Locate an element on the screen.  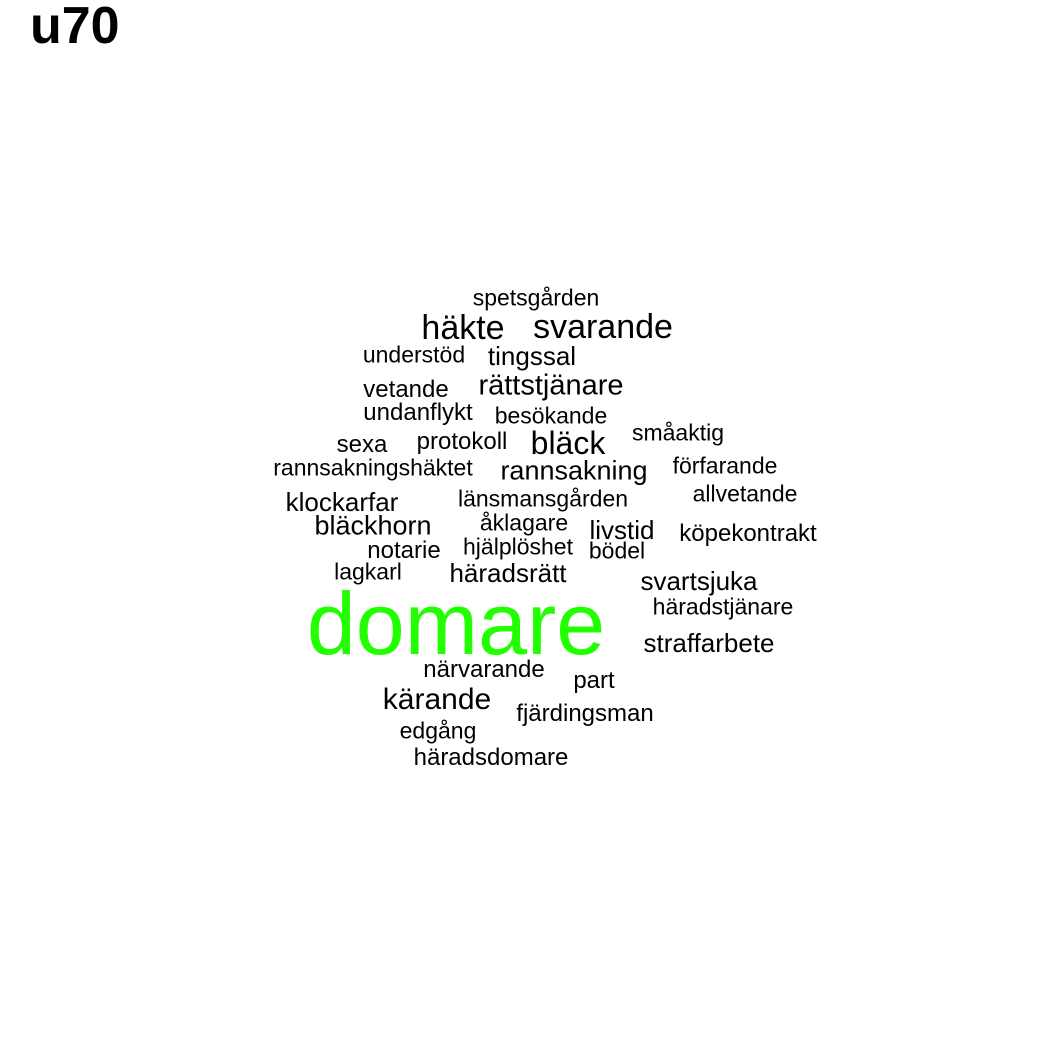
word-spetsgården: spetsgården is located at coordinates (536, 297).